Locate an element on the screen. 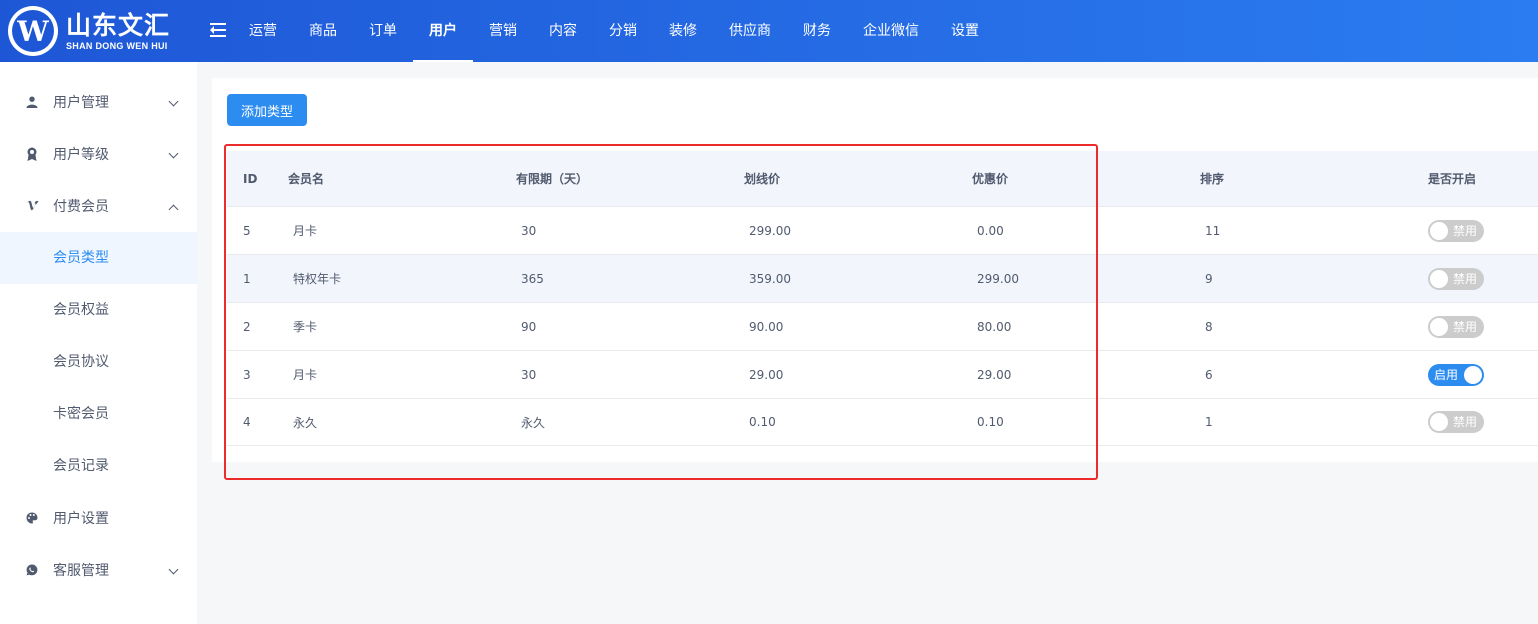 The image size is (1538, 624). logo-letter: W is located at coordinates (33, 31).